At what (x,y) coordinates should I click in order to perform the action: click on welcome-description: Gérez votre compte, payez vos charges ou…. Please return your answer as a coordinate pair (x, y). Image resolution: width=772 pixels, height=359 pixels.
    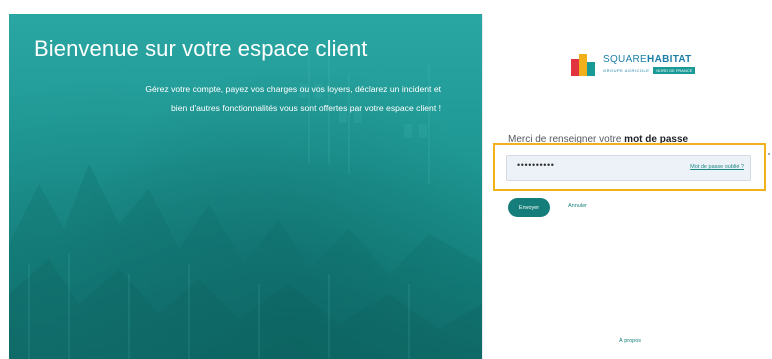
    Looking at the image, I should click on (251, 99).